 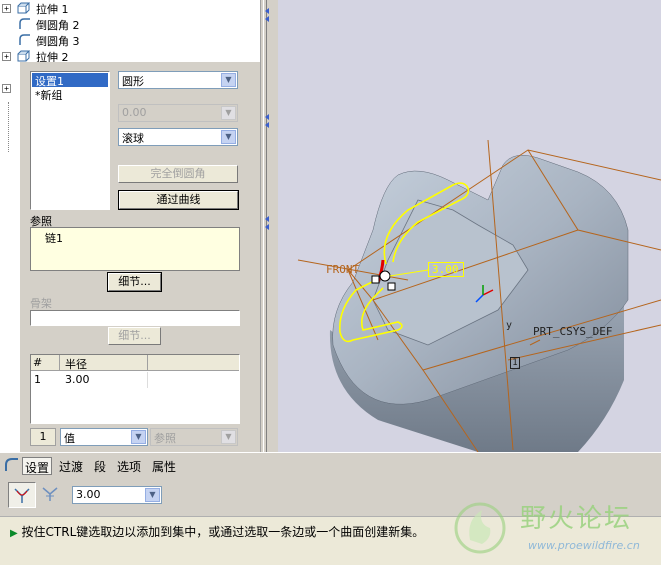 What do you see at coordinates (41, 303) in the screenshot?
I see `skeleton-label: 骨架` at bounding box center [41, 303].